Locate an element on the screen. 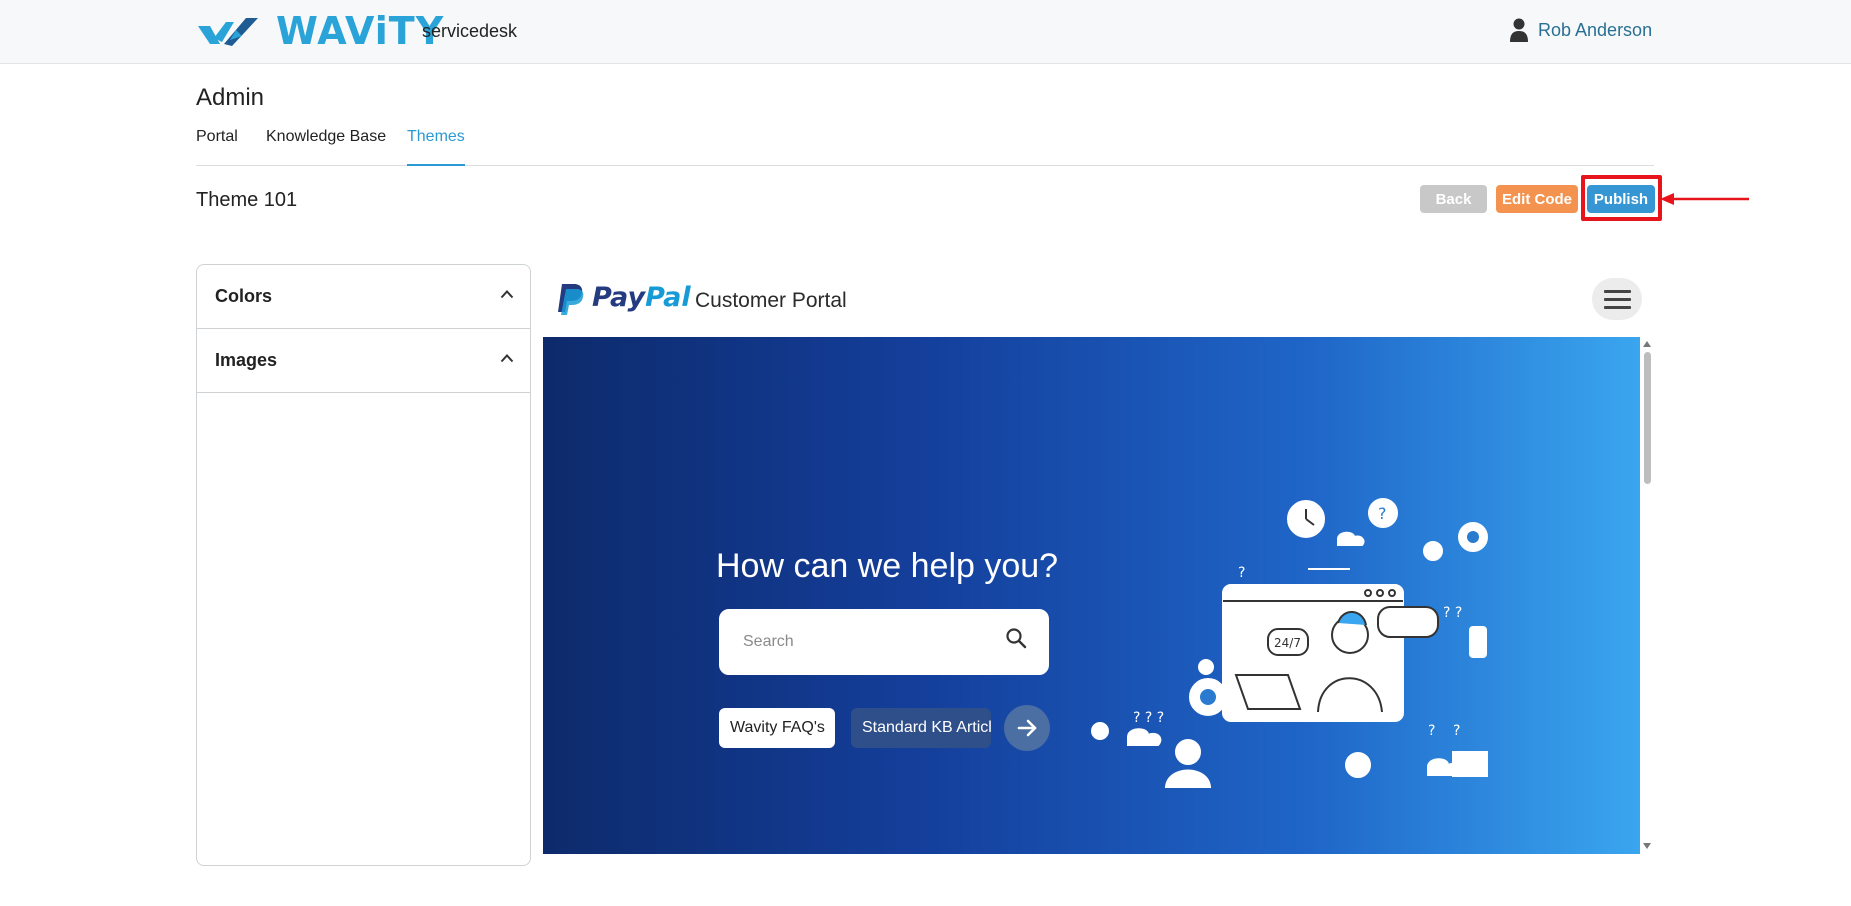  search-icon is located at coordinates (1016, 638).